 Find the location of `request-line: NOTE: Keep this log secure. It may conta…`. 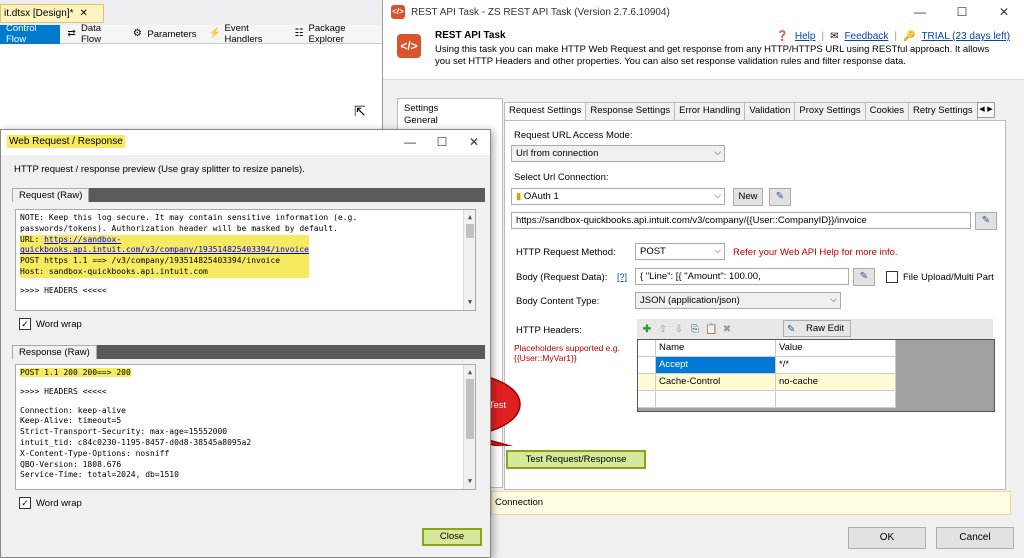

request-line: NOTE: Keep this log secure. It may conta… is located at coordinates (189, 217).